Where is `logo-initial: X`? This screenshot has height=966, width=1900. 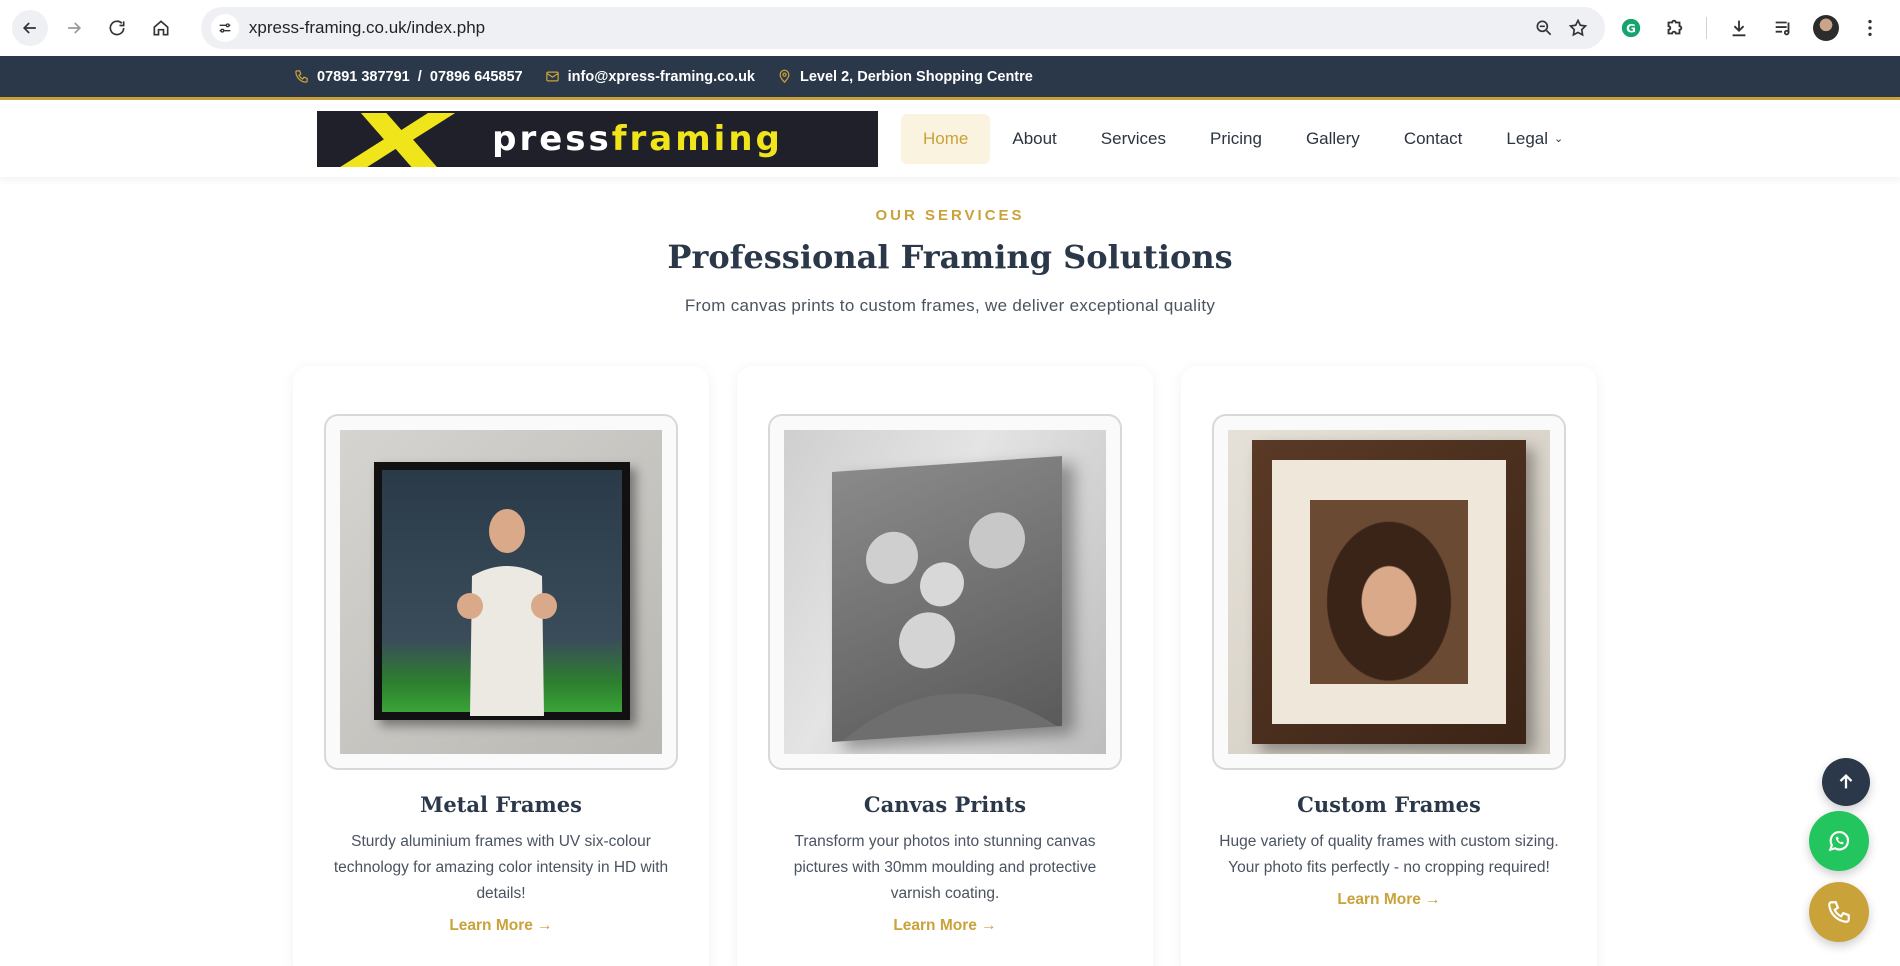
logo-initial: X is located at coordinates (398, 138).